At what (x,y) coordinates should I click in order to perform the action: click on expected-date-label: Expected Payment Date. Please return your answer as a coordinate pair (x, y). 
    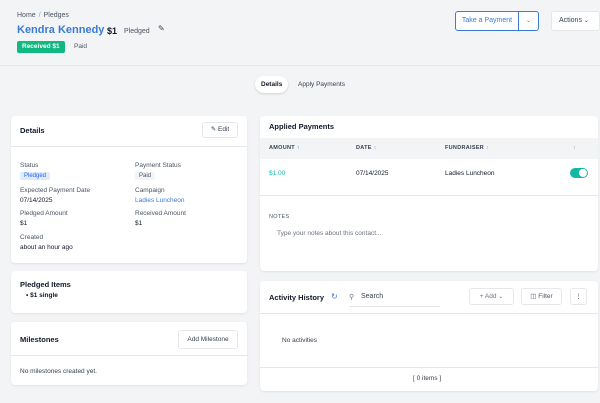
    Looking at the image, I should click on (55, 190).